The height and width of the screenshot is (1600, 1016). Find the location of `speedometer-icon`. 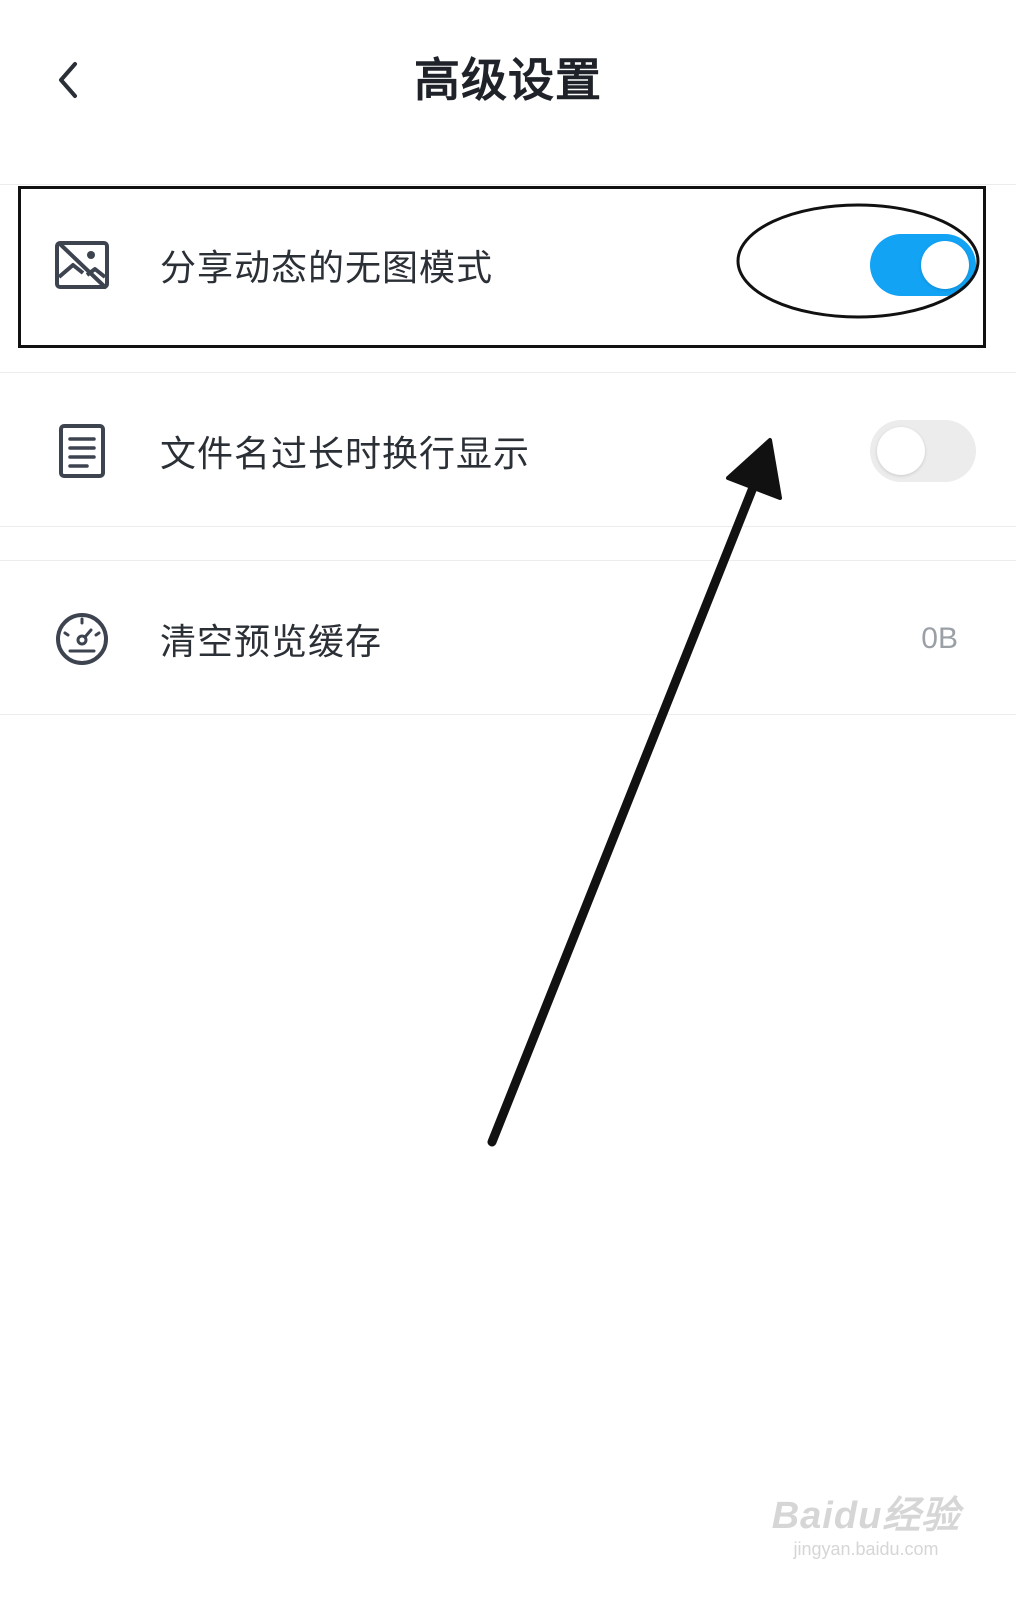

speedometer-icon is located at coordinates (82, 639).